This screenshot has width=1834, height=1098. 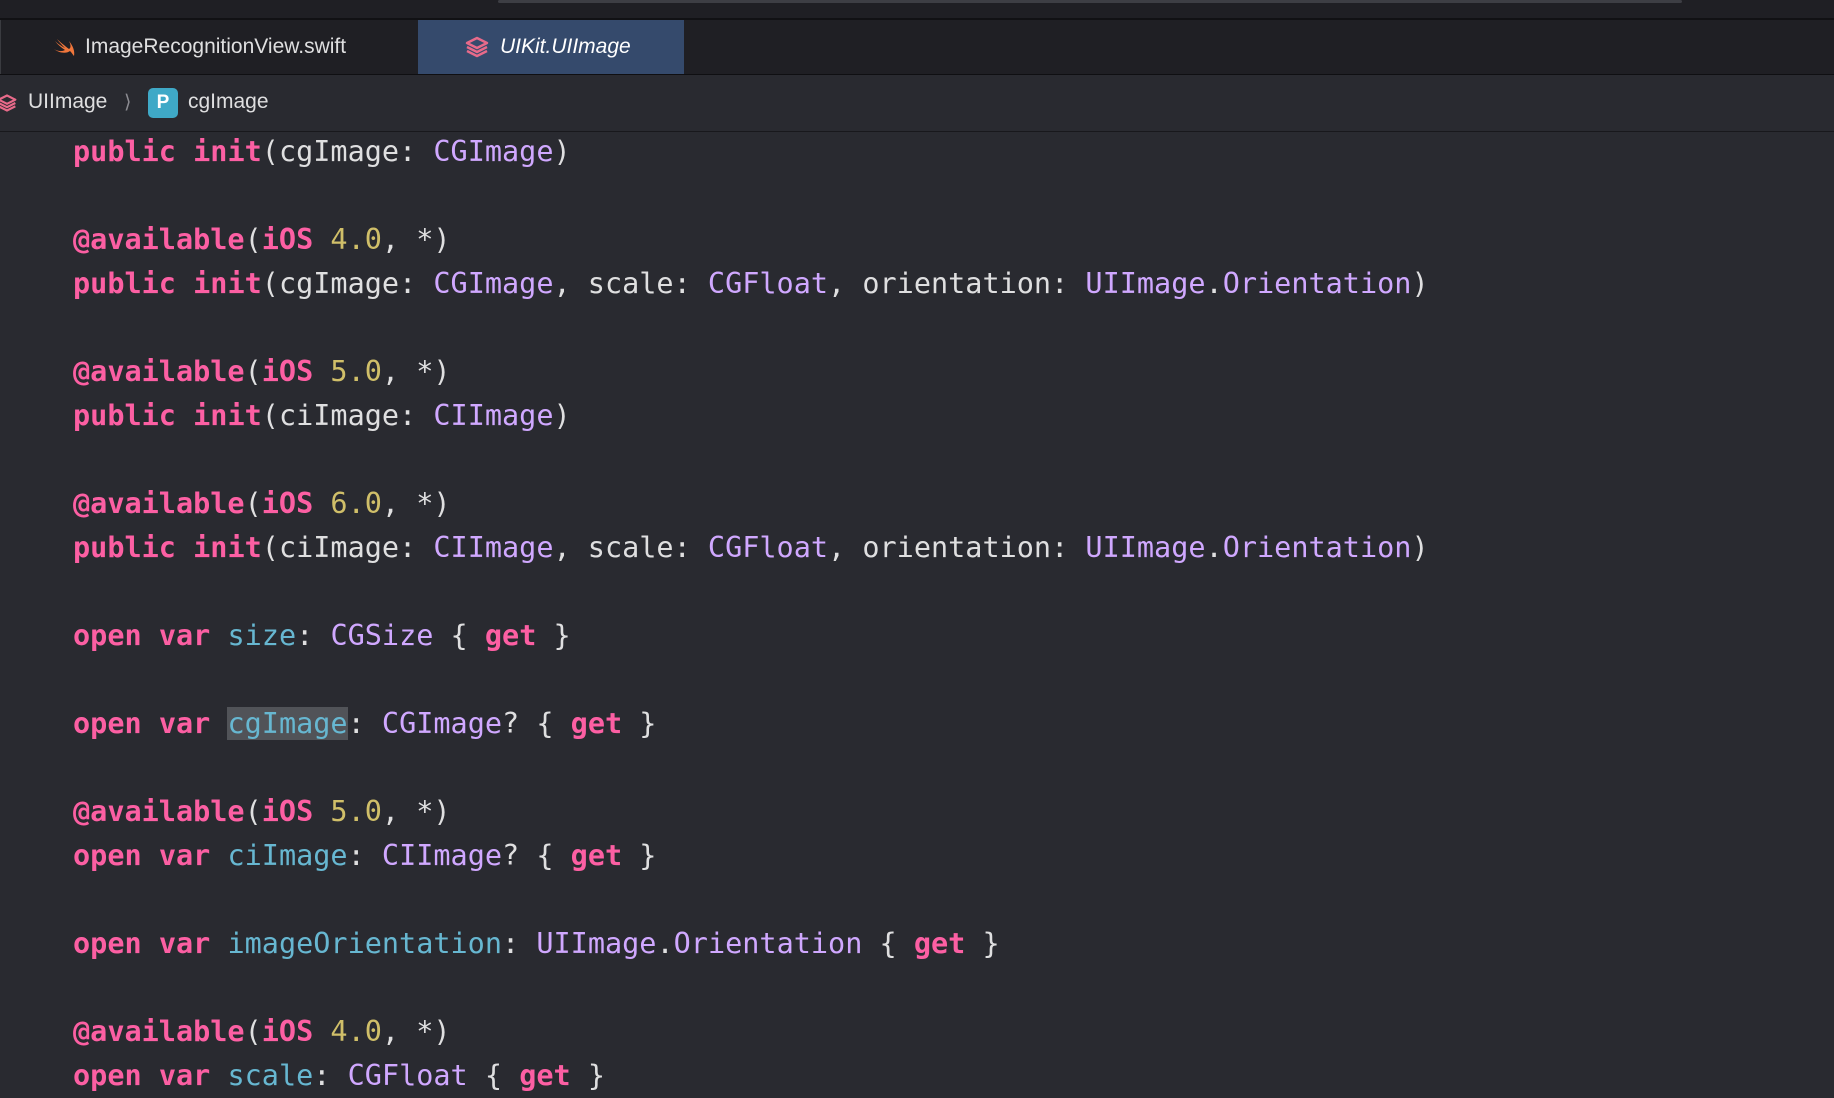 I want to click on swift-icon, so click(x=64, y=50).